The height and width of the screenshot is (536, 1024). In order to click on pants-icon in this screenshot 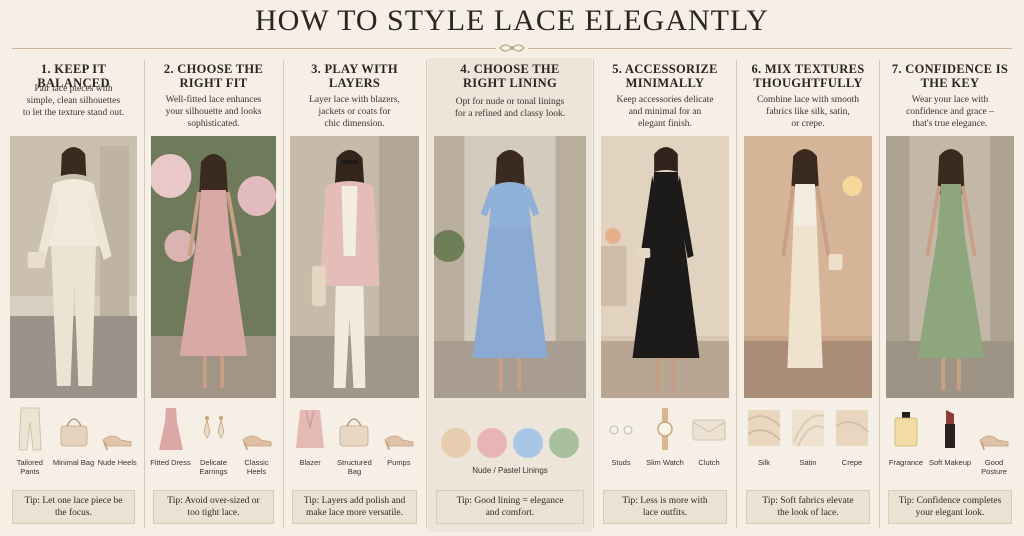, I will do `click(30, 429)`.